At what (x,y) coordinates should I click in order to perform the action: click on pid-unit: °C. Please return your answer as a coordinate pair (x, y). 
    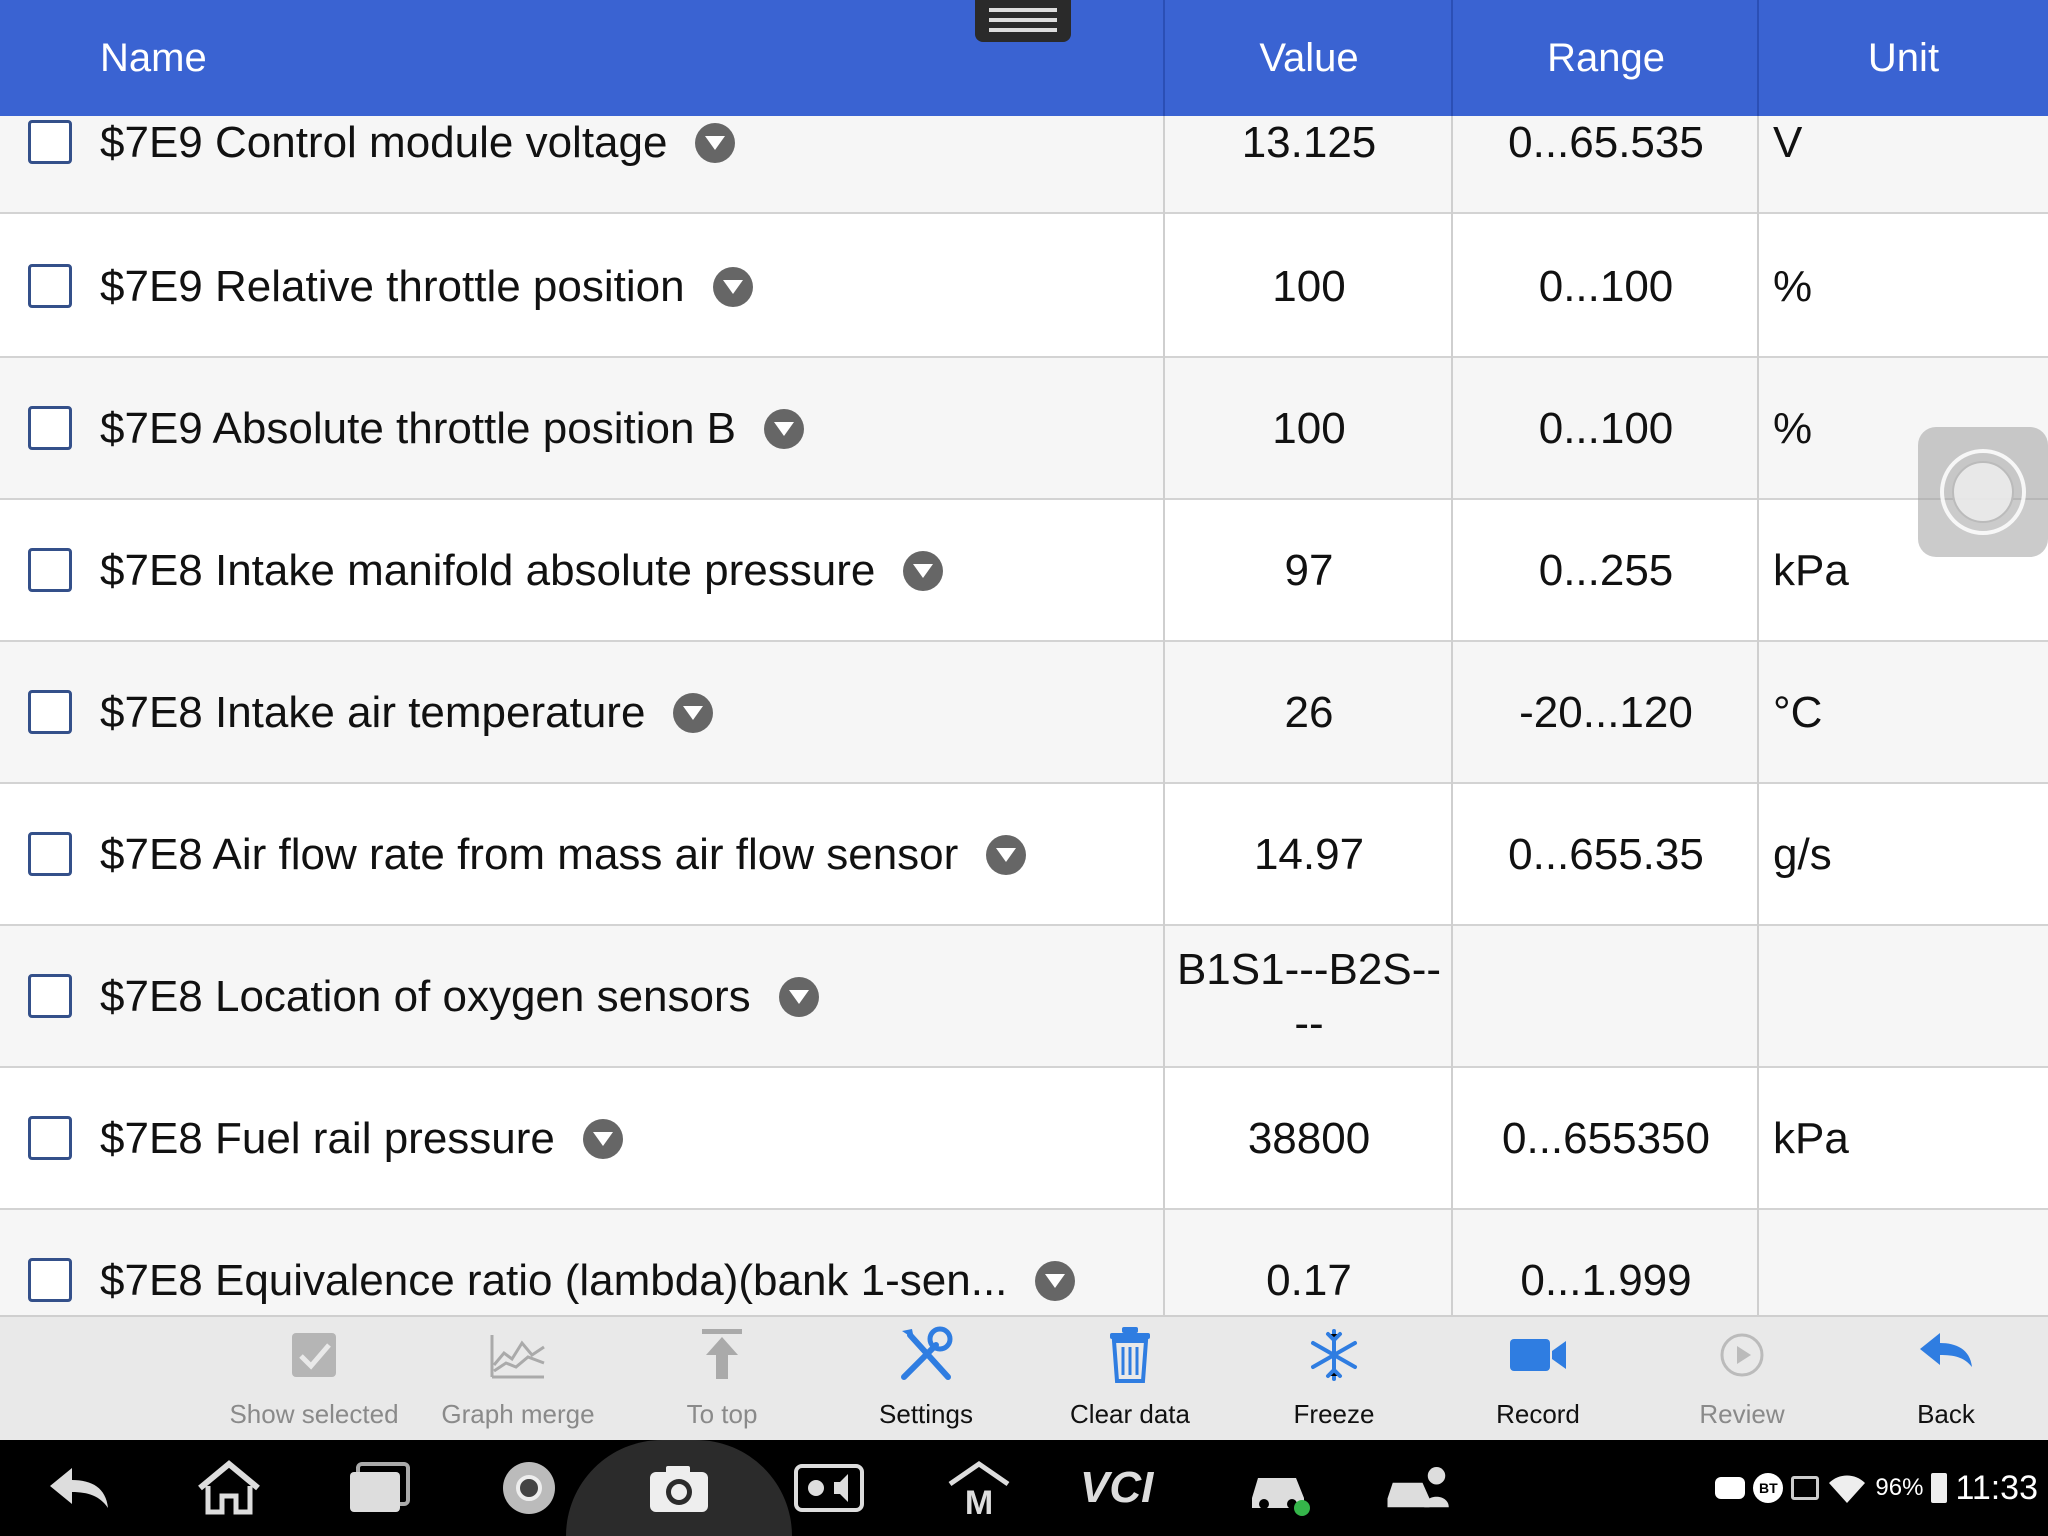
    Looking at the image, I should click on (1798, 712).